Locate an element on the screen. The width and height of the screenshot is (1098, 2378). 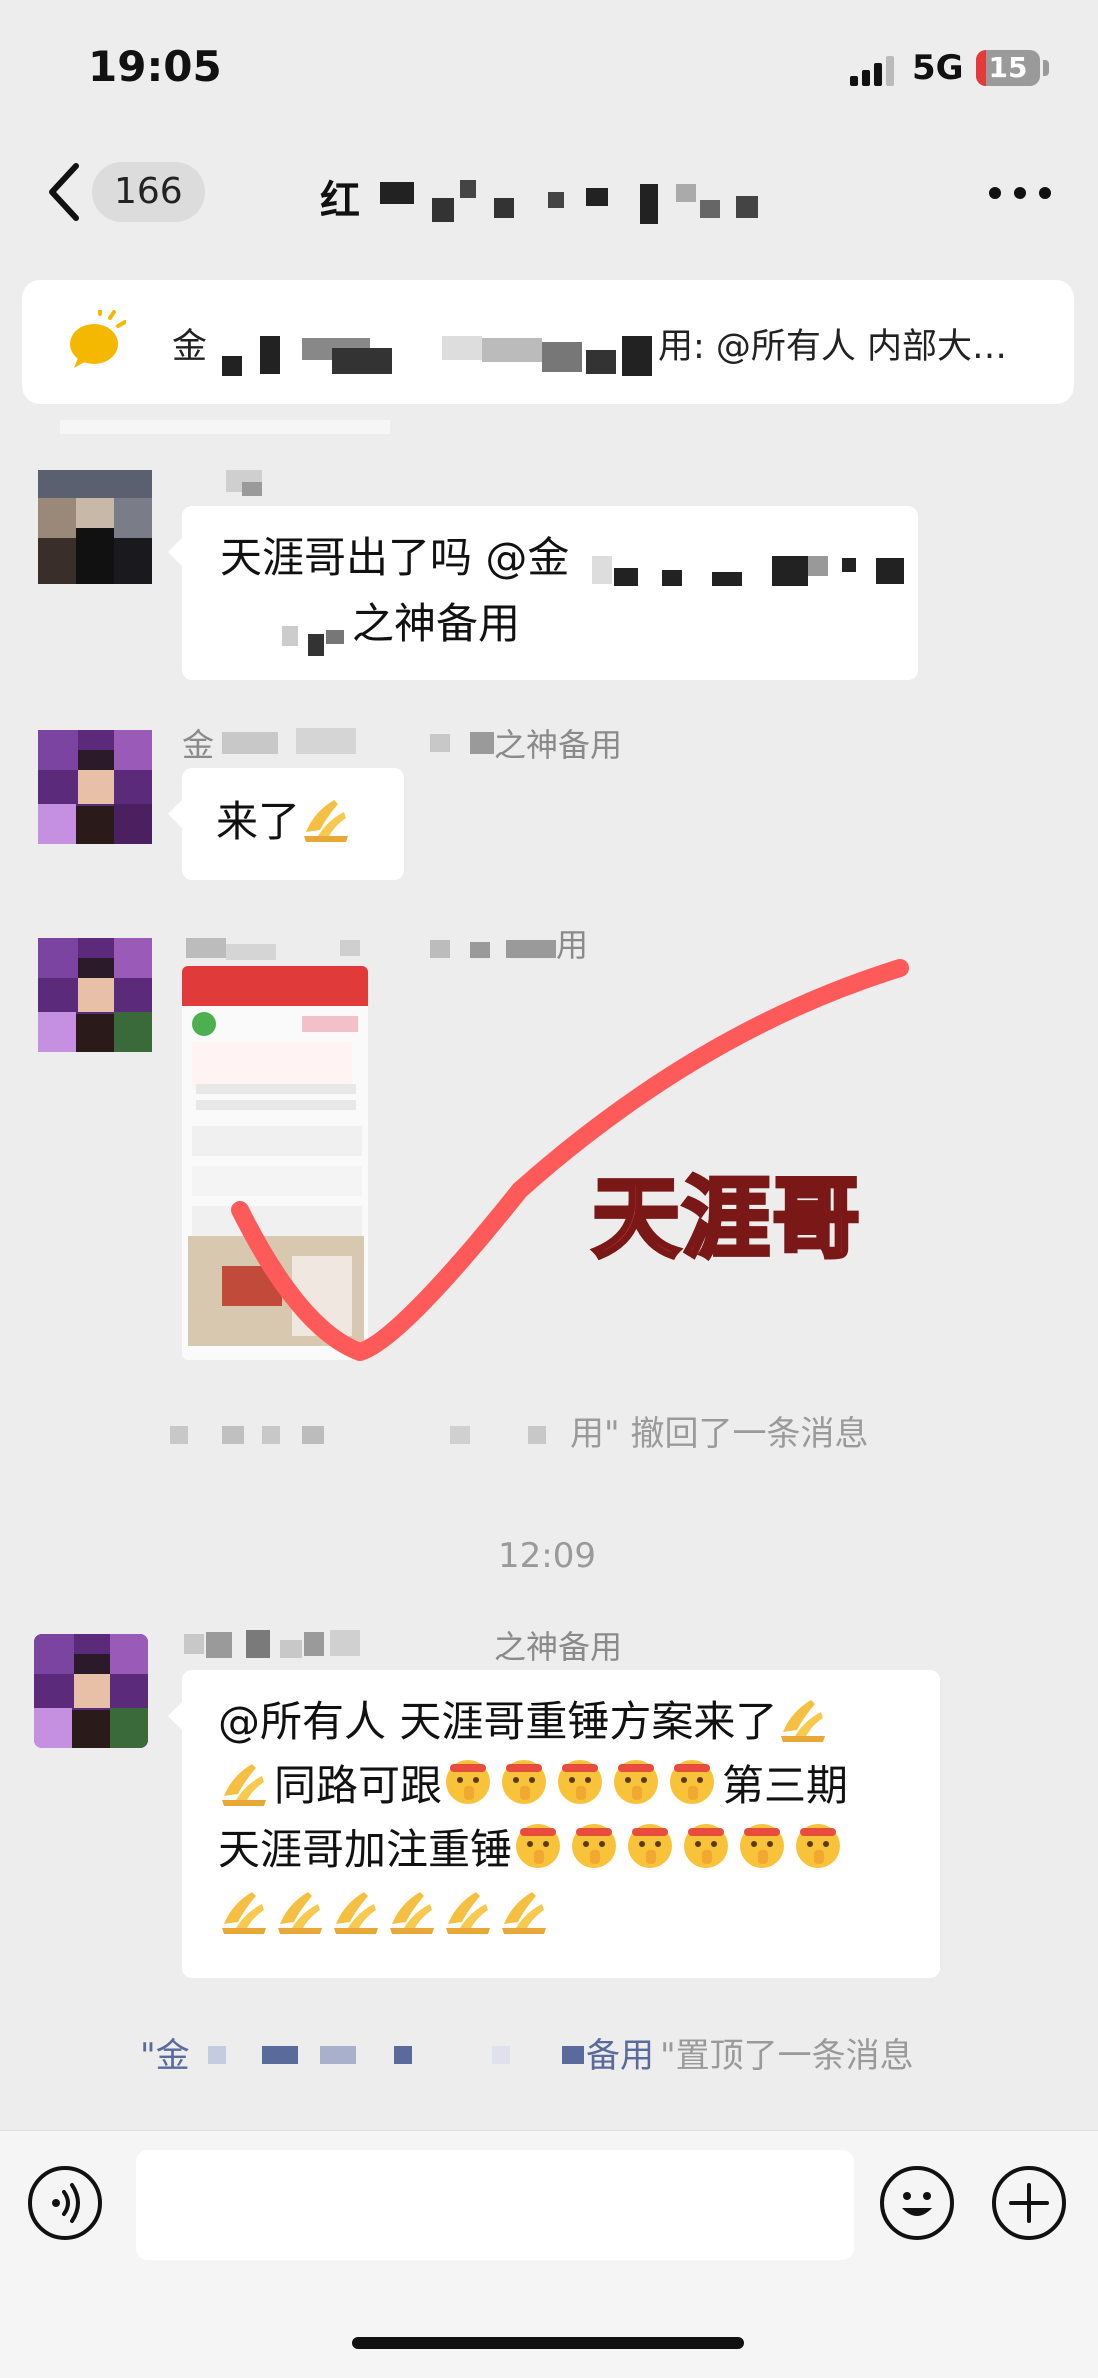
plus-icon is located at coordinates (1029, 2203).